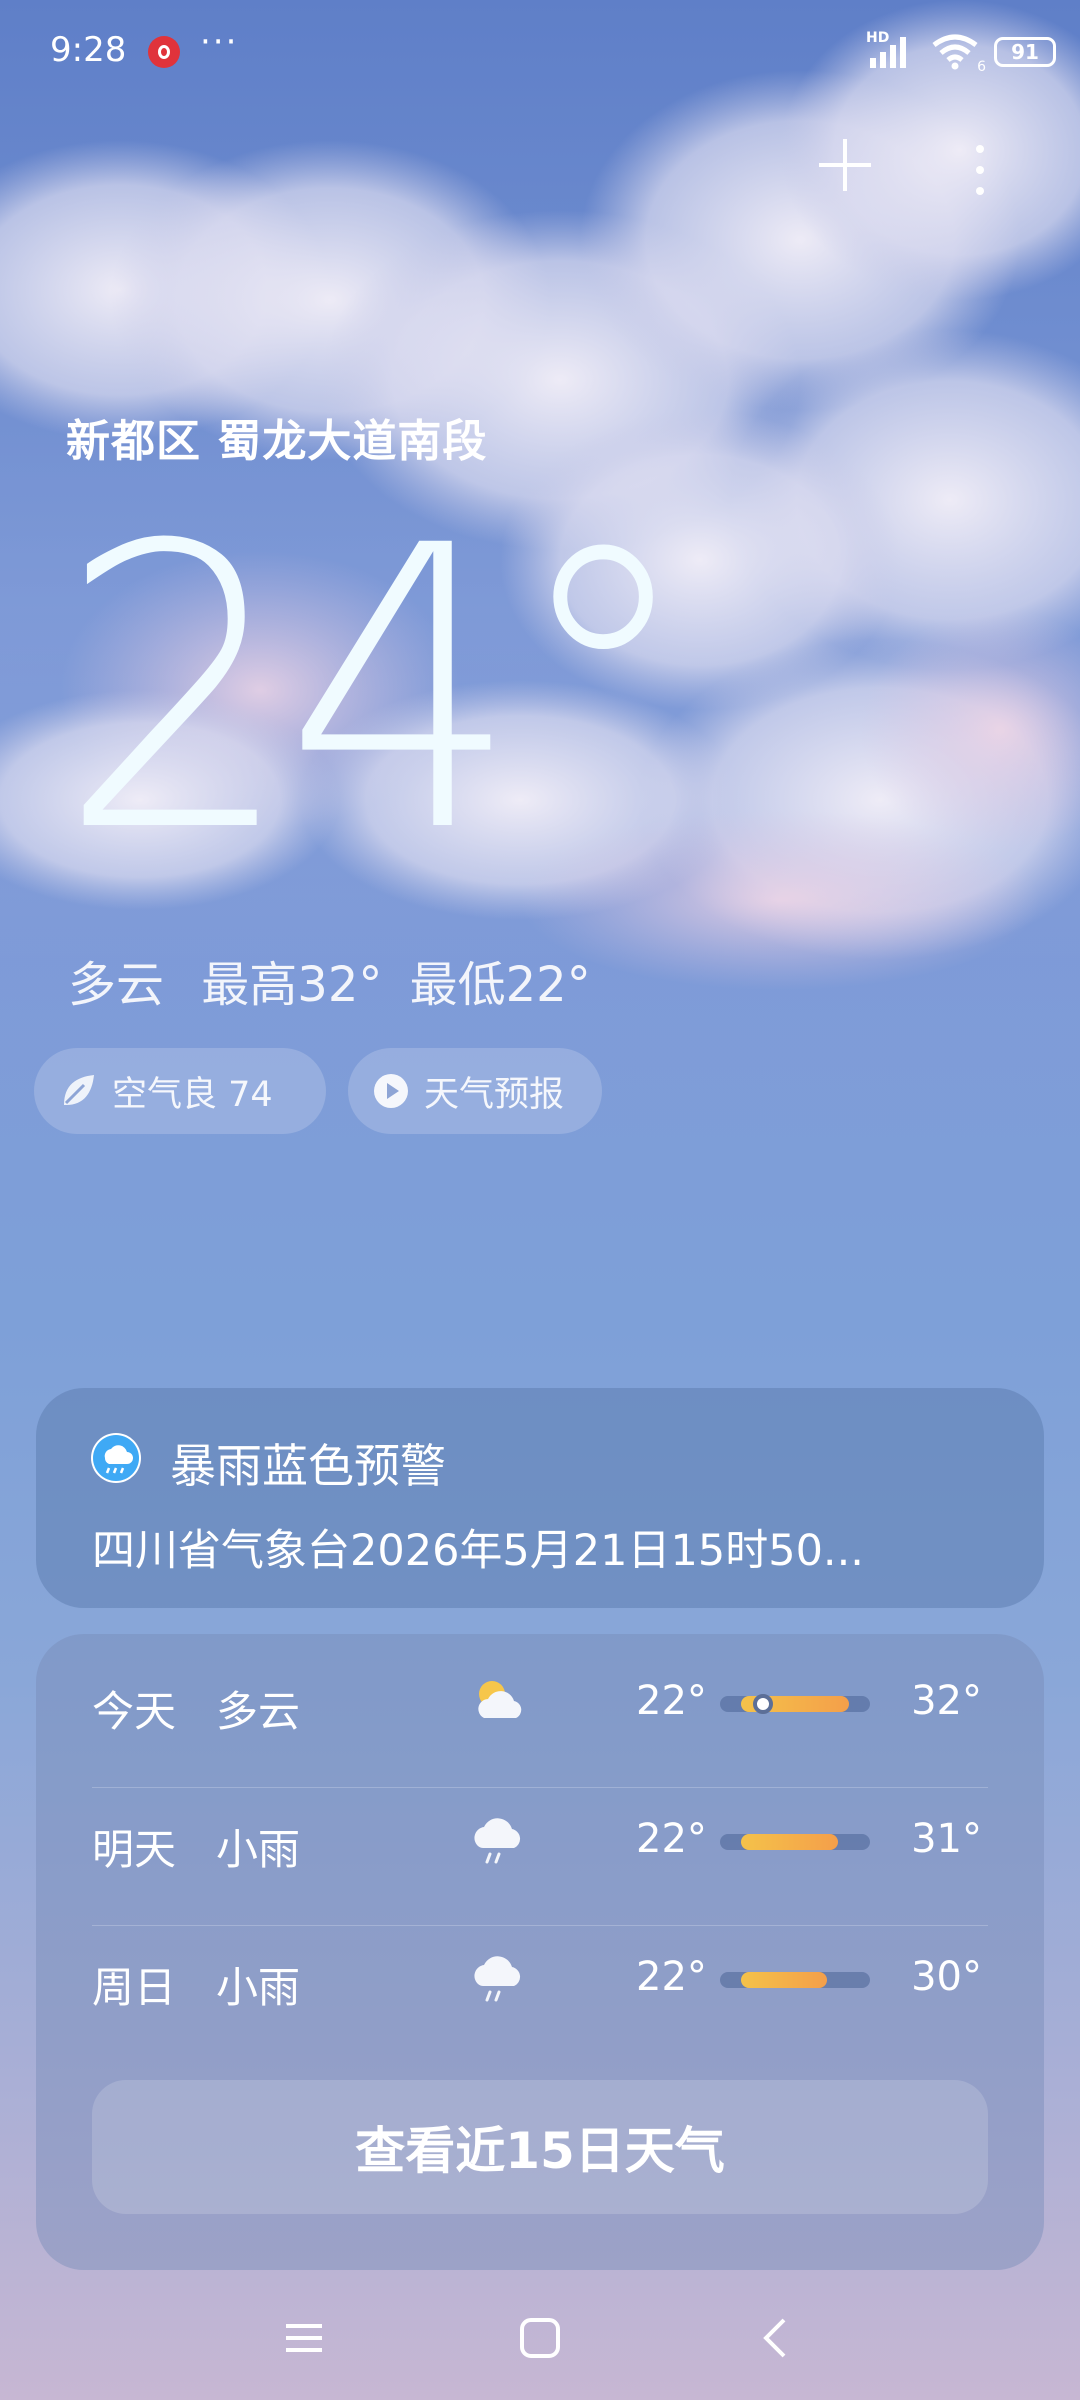 This screenshot has width=1080, height=2400. What do you see at coordinates (377, 690) in the screenshot?
I see `current-temperature: 24°` at bounding box center [377, 690].